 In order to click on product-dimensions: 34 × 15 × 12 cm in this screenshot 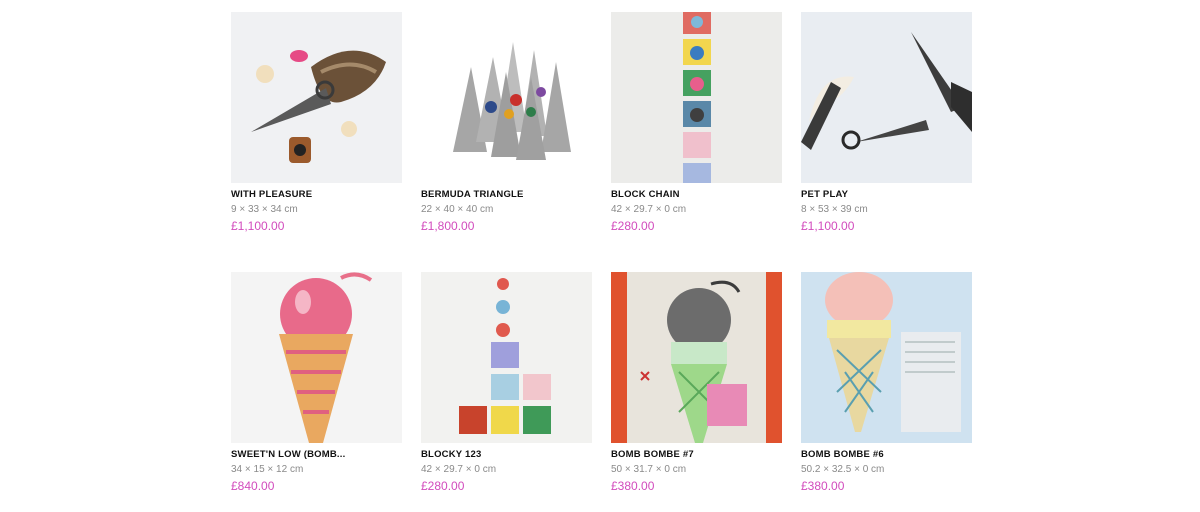, I will do `click(267, 469)`.